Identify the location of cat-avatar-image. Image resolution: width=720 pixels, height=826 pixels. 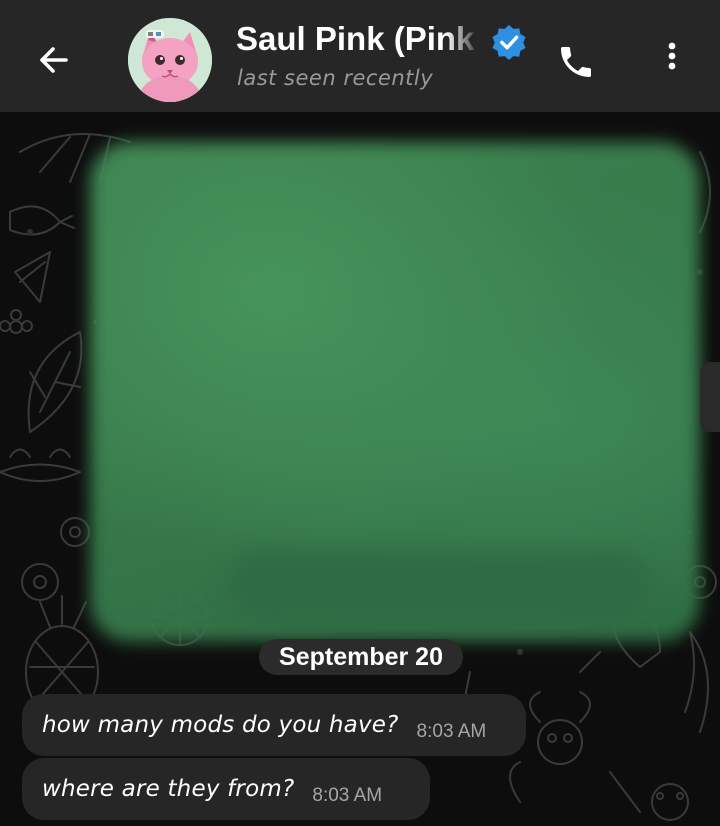
(170, 60).